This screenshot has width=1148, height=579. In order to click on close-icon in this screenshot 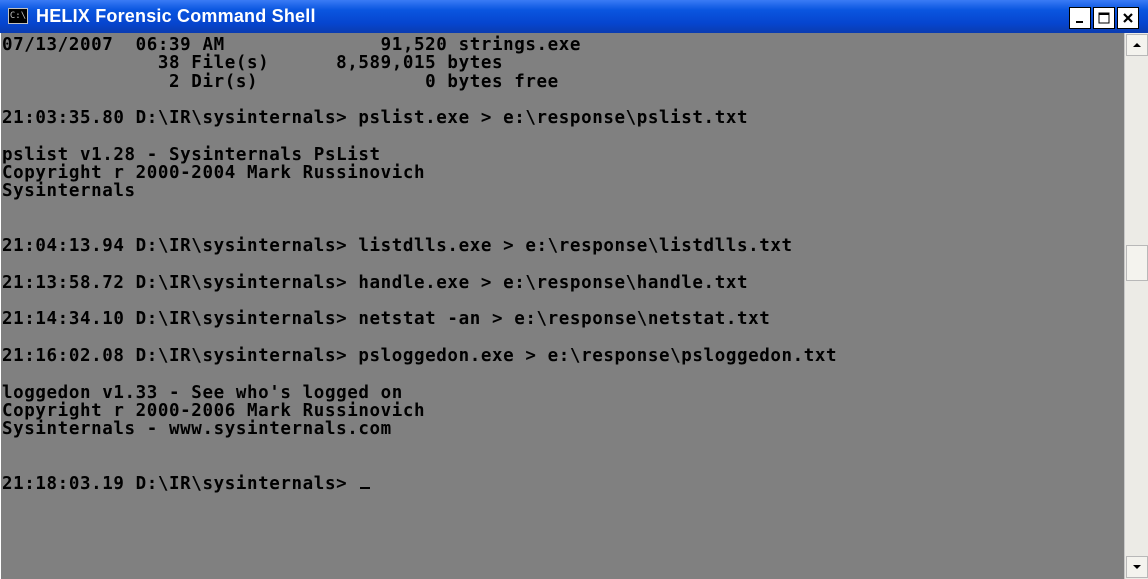, I will do `click(1128, 18)`.